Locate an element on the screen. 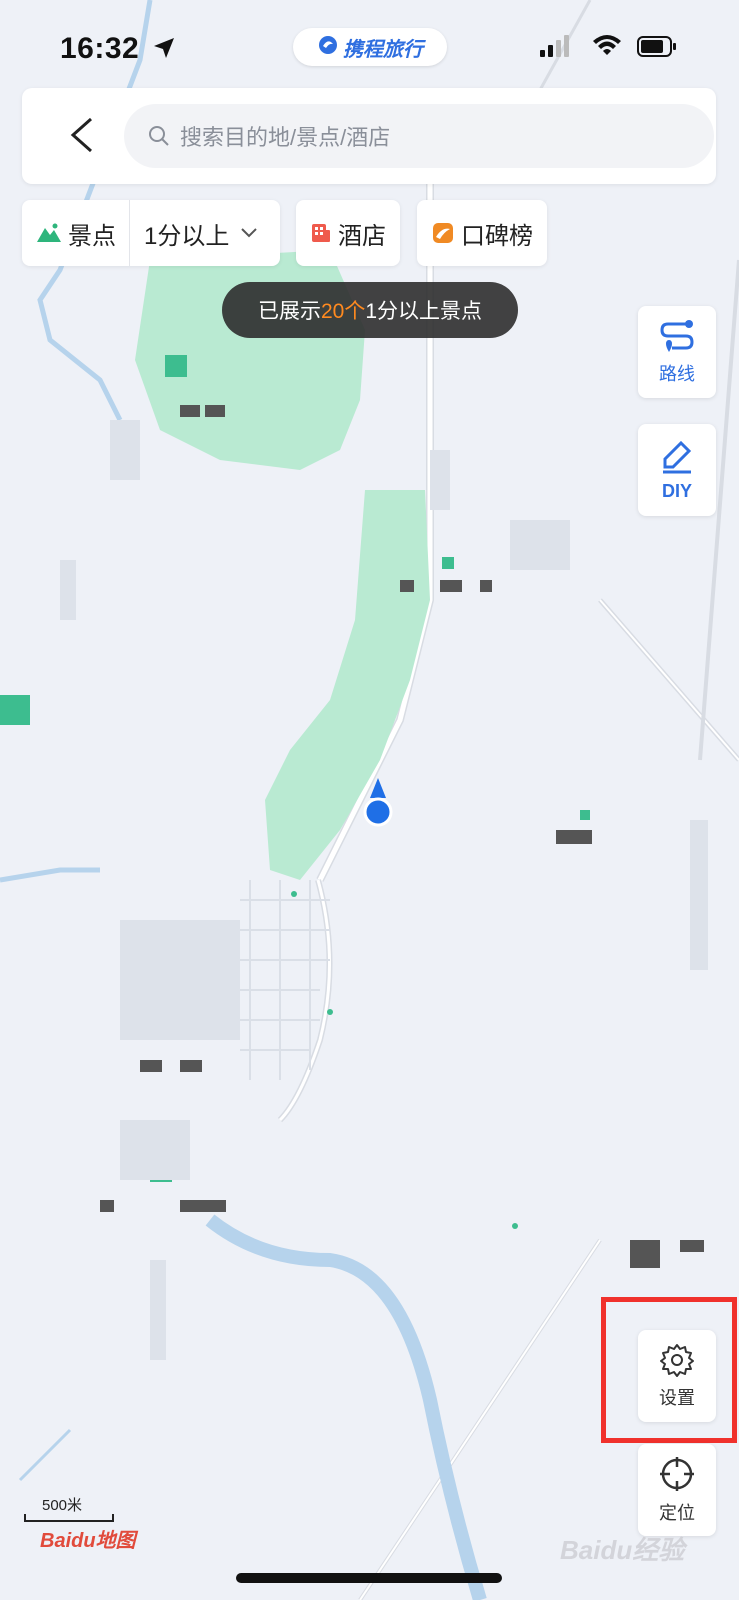 The width and height of the screenshot is (739, 1600). hotel-label: 酒店 is located at coordinates (362, 236).